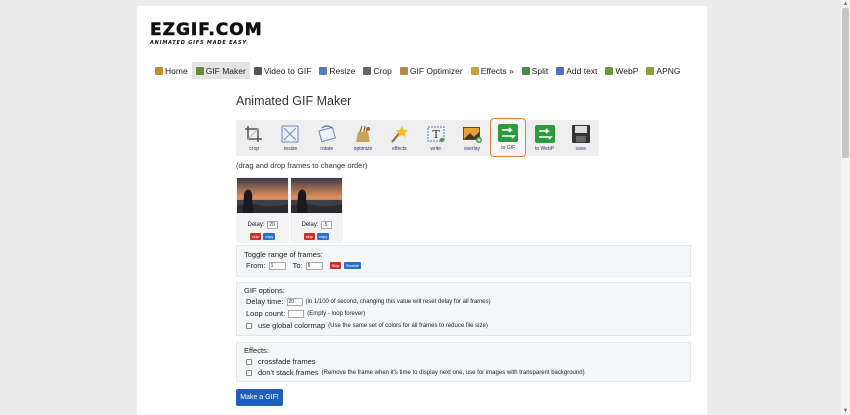 The height and width of the screenshot is (415, 850). I want to click on rotate-tool-icon, so click(327, 134).